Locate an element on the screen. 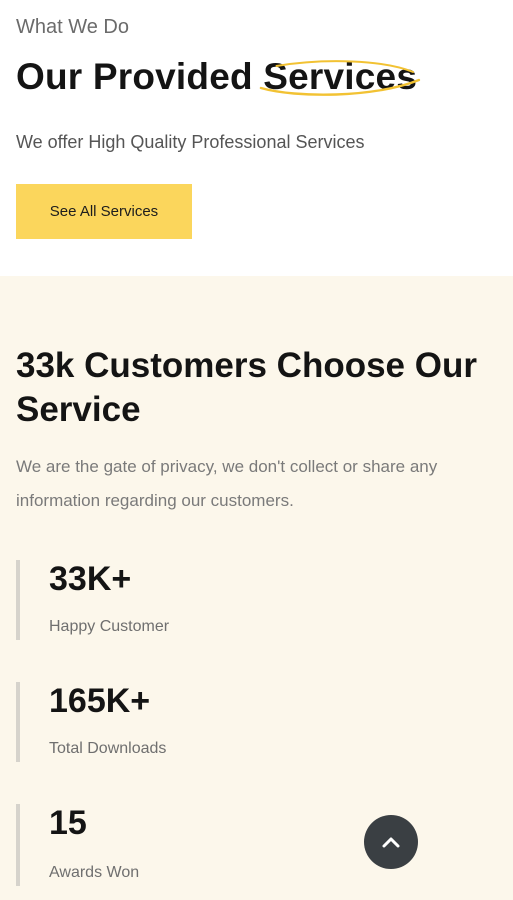  section-title: Our Provided Services is located at coordinates (218, 77).